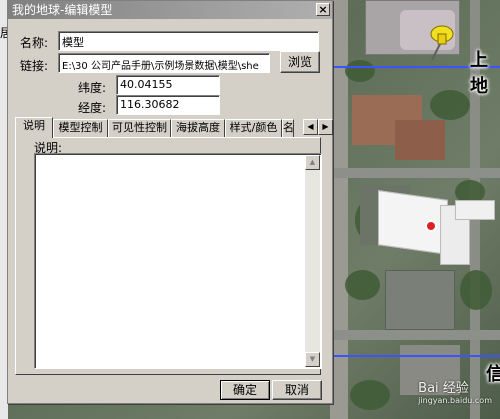 This screenshot has height=419, width=500. Describe the element at coordinates (455, 400) in the screenshot. I see `watermark-url: jingyan.baidu.com` at that location.